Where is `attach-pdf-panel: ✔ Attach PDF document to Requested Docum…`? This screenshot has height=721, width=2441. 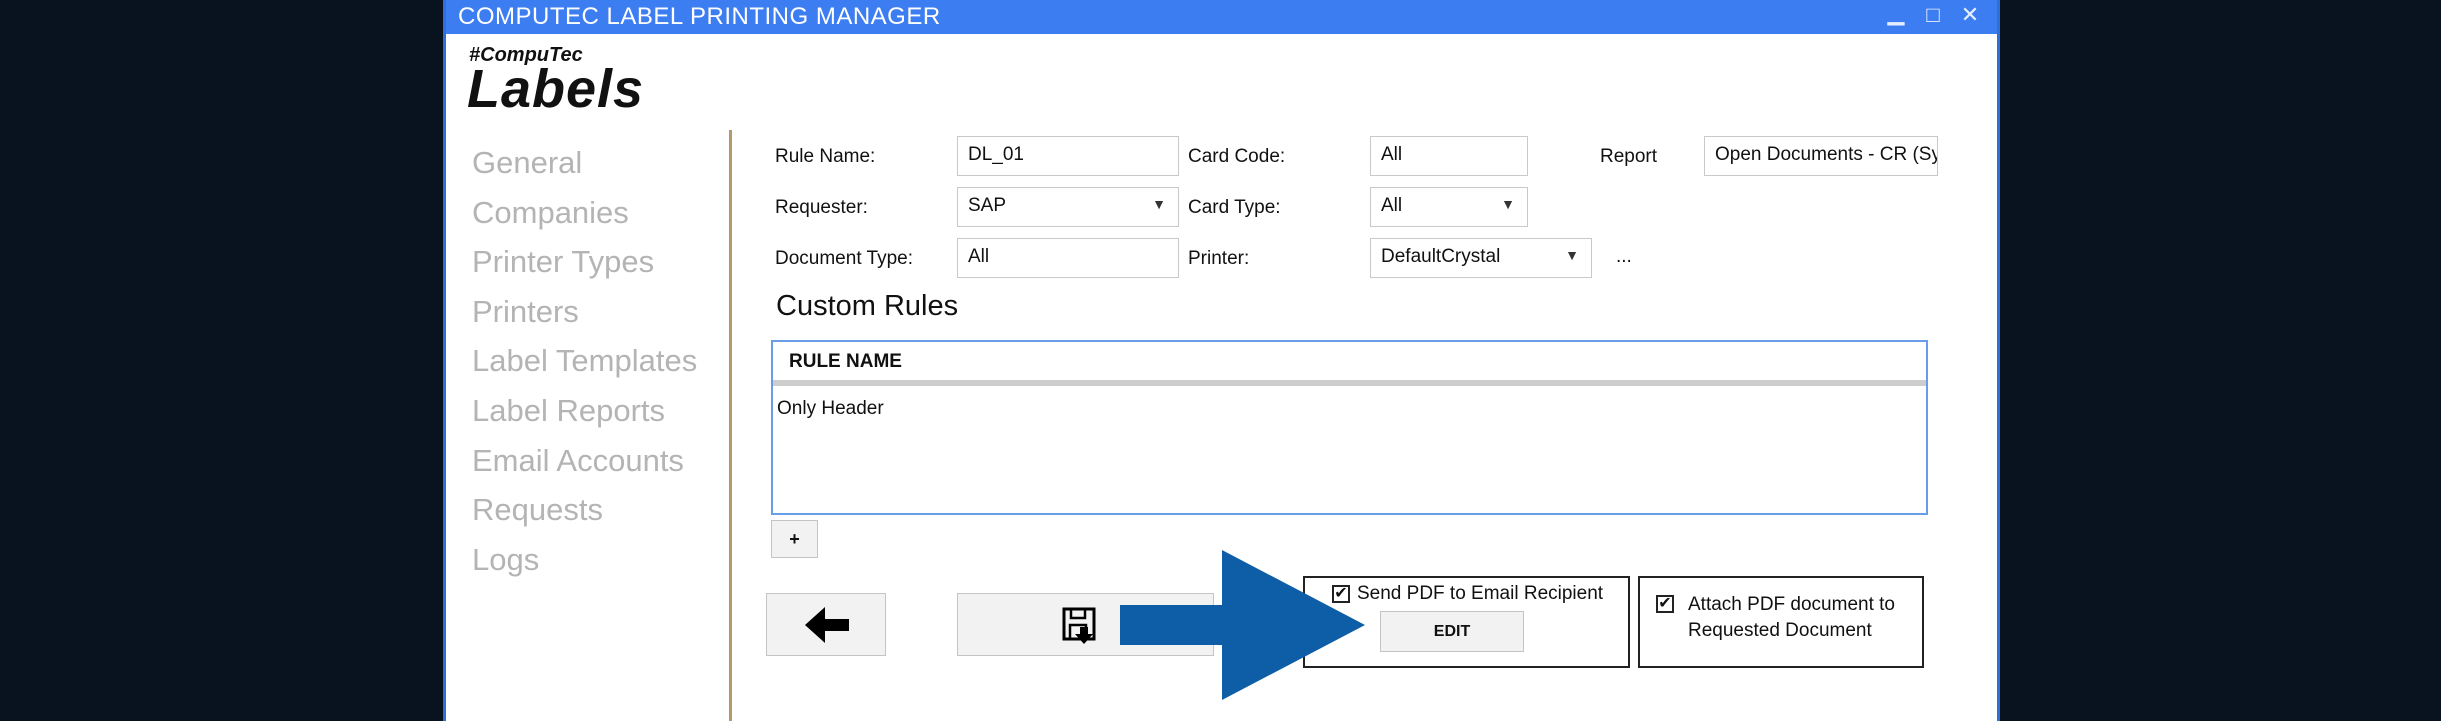 attach-pdf-panel: ✔ Attach PDF document to Requested Docum… is located at coordinates (1781, 622).